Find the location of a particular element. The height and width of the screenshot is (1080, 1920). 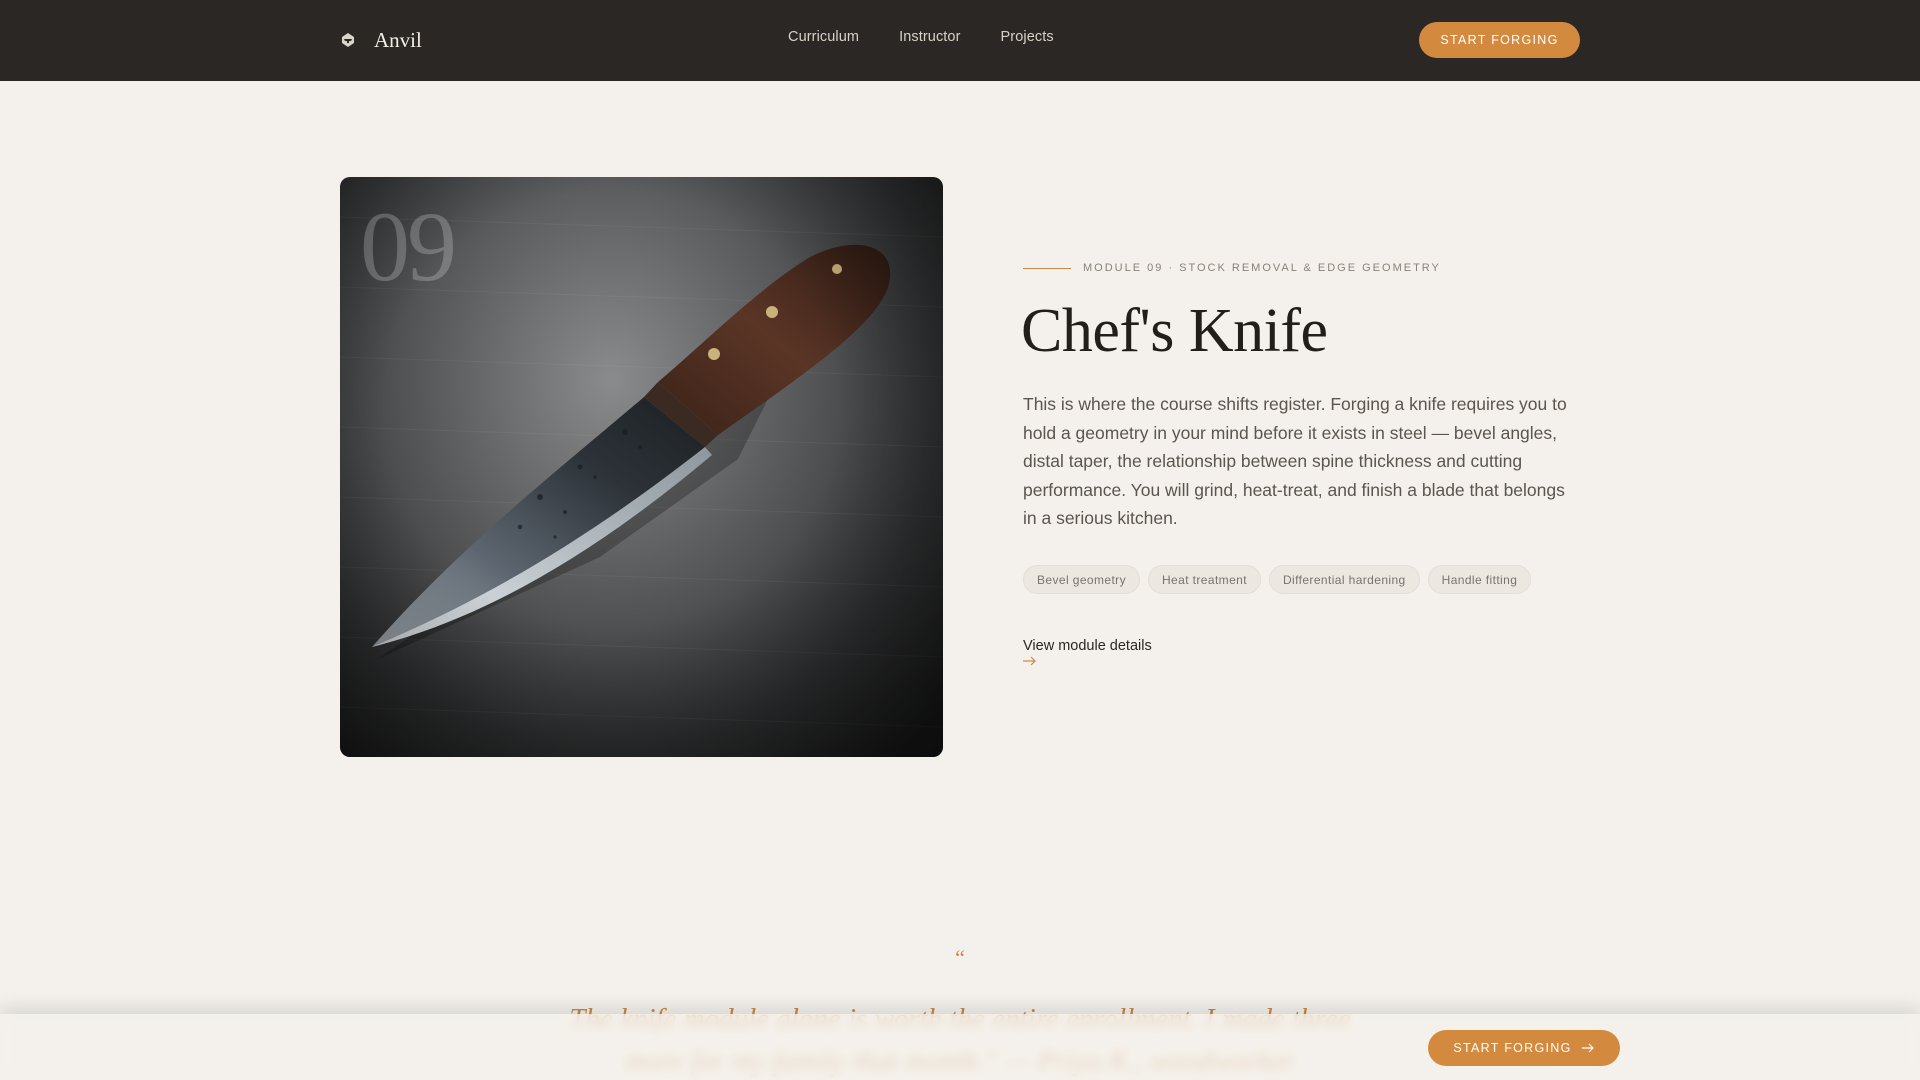

tag-differential-hardening: Differential hardening is located at coordinates (1344, 579).